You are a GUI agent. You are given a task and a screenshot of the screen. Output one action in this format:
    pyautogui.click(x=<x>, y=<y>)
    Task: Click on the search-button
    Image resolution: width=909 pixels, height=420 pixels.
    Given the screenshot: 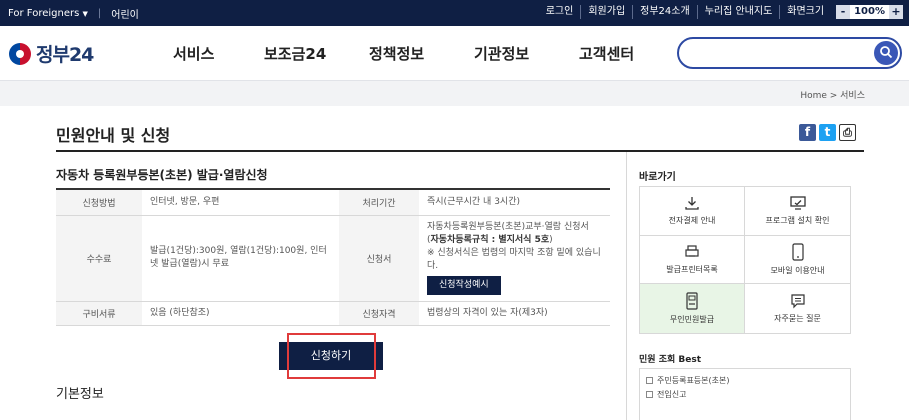 What is the action you would take?
    pyautogui.click(x=886, y=53)
    